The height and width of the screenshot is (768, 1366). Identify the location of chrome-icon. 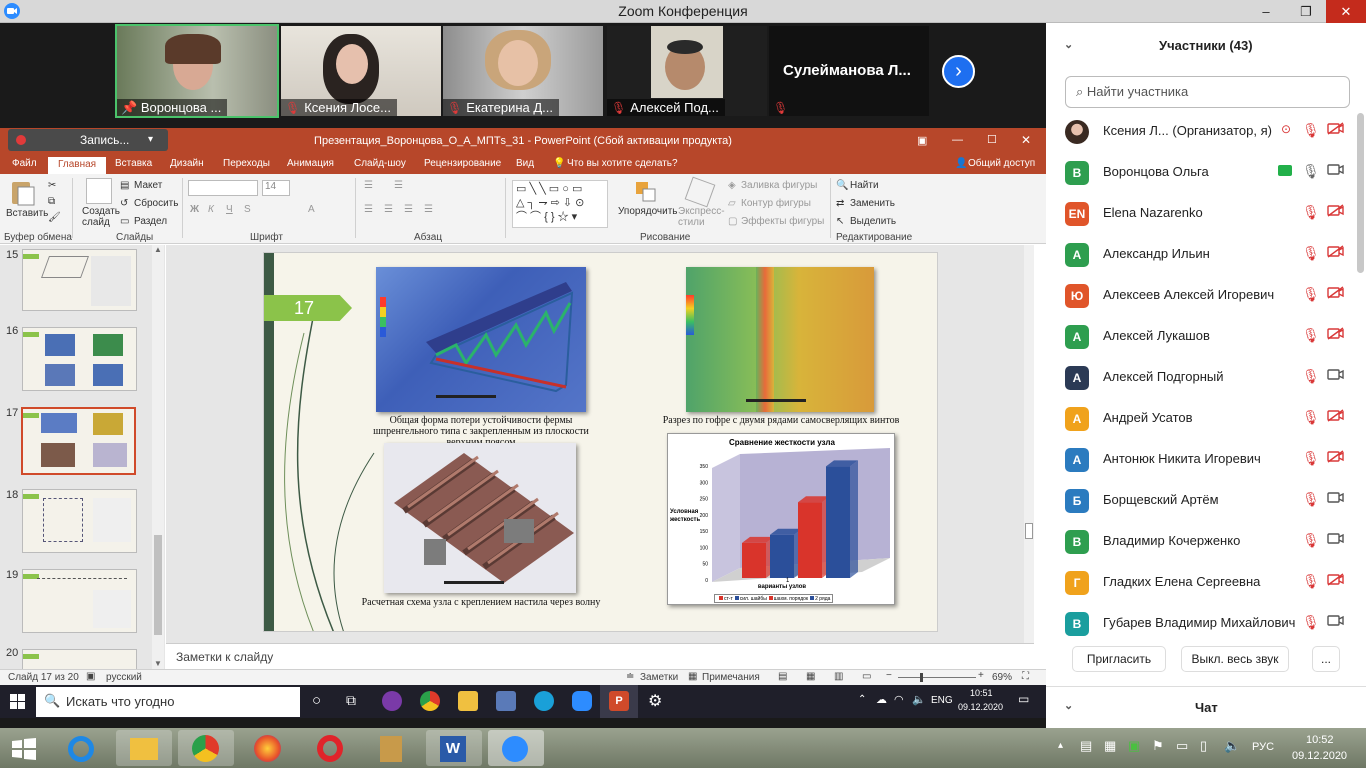
(206, 748).